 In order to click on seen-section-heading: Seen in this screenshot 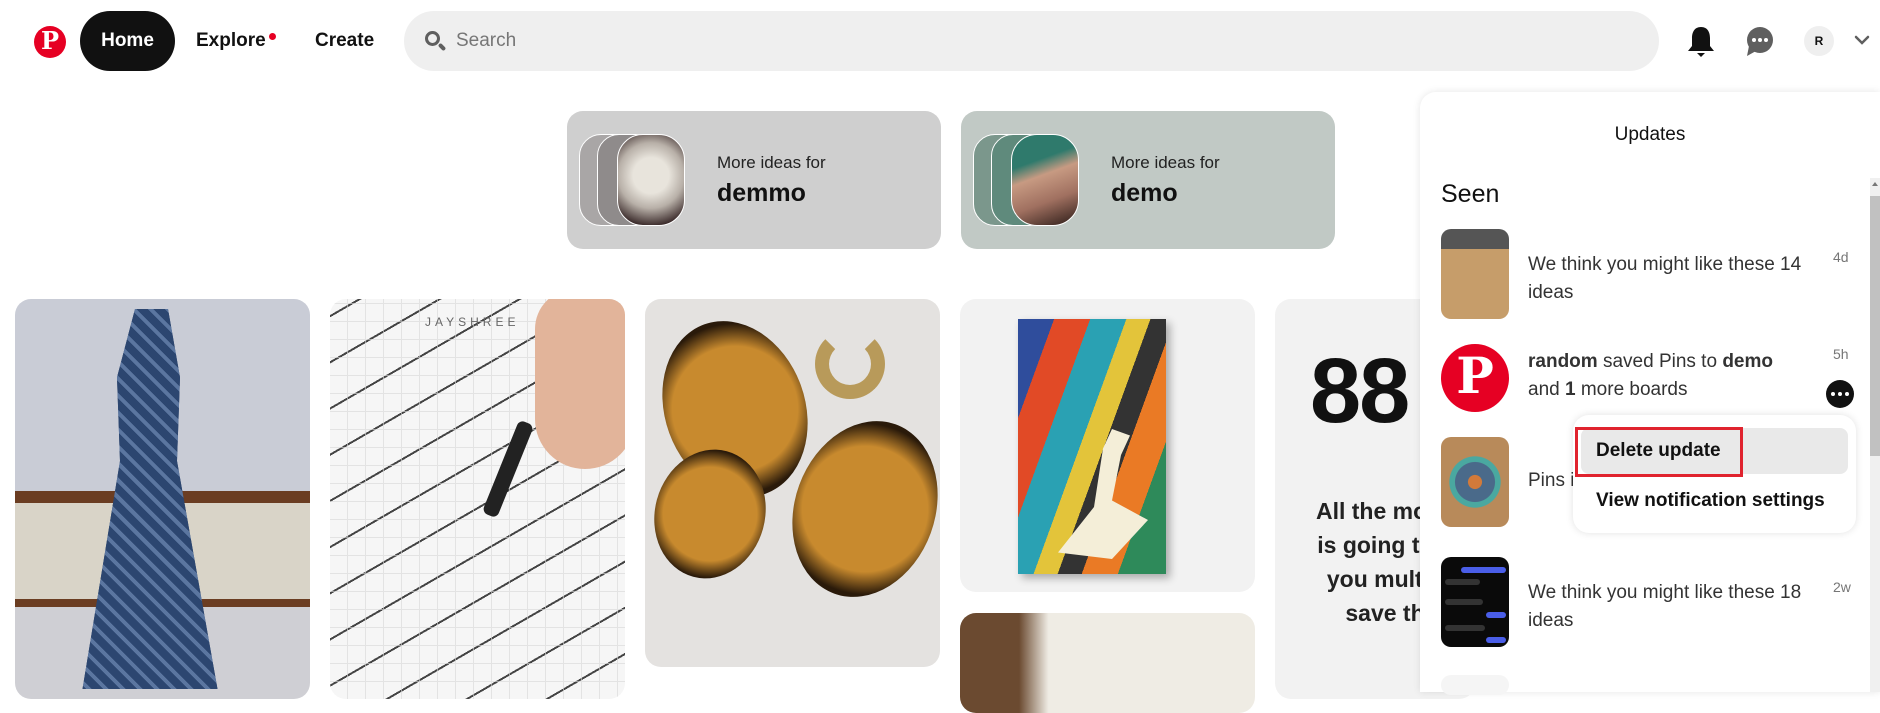, I will do `click(1470, 194)`.